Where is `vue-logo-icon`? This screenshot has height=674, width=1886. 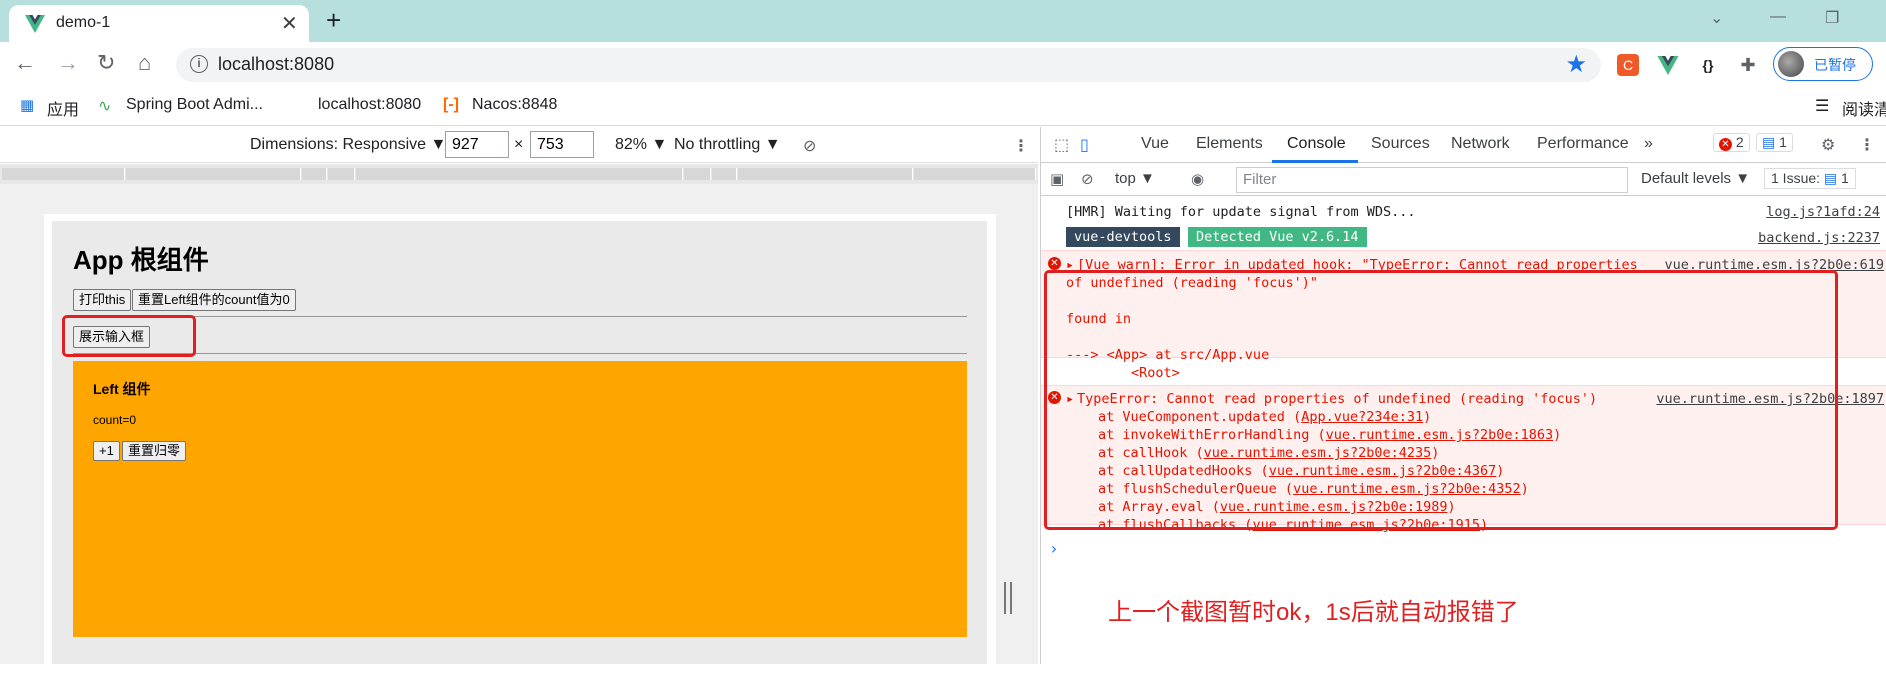
vue-logo-icon is located at coordinates (35, 24).